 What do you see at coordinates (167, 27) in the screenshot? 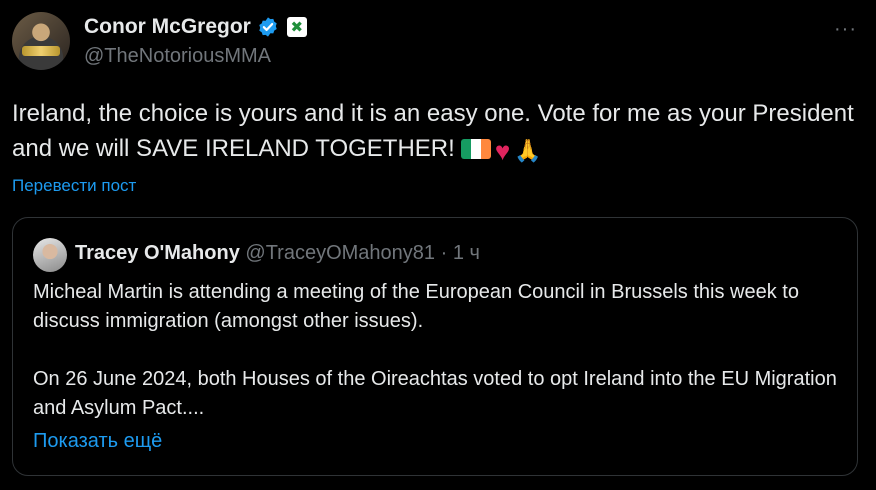
I see `author-name: Conor McGregor` at bounding box center [167, 27].